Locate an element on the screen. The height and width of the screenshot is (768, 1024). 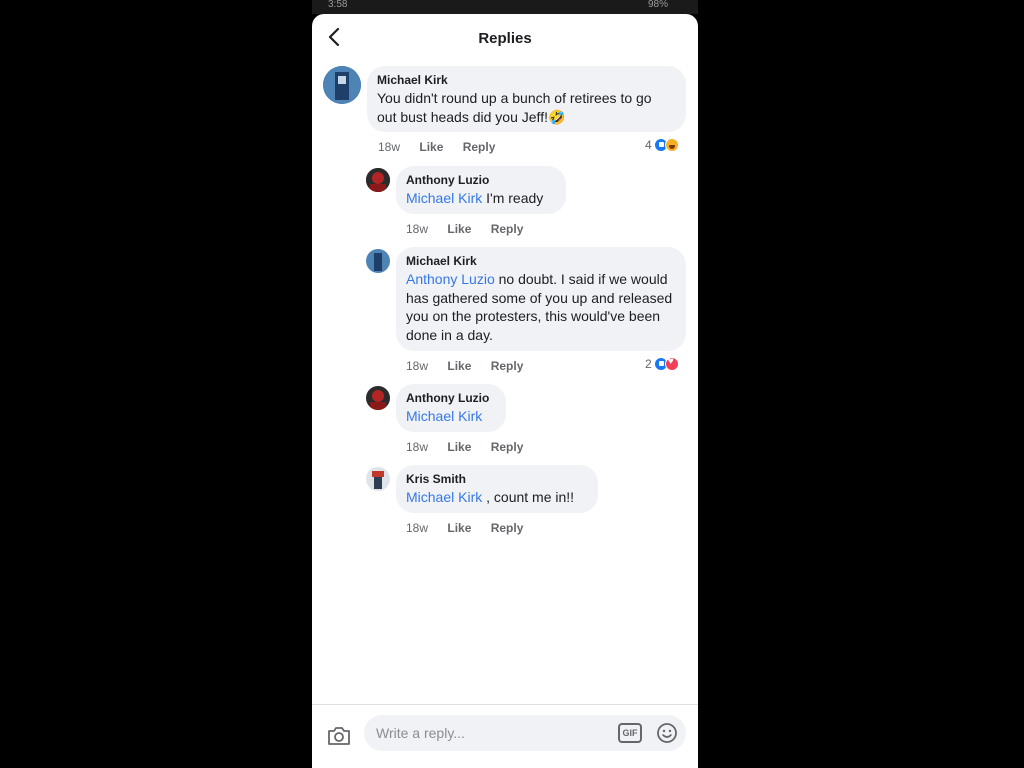
comment-mention: Anthony Luzio is located at coordinates (450, 279).